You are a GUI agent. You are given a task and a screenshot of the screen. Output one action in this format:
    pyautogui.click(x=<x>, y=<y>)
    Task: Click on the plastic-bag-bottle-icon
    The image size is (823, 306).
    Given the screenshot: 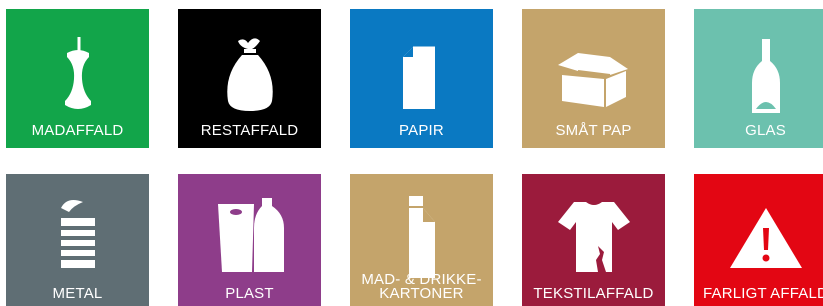 What is the action you would take?
    pyautogui.click(x=249, y=236)
    